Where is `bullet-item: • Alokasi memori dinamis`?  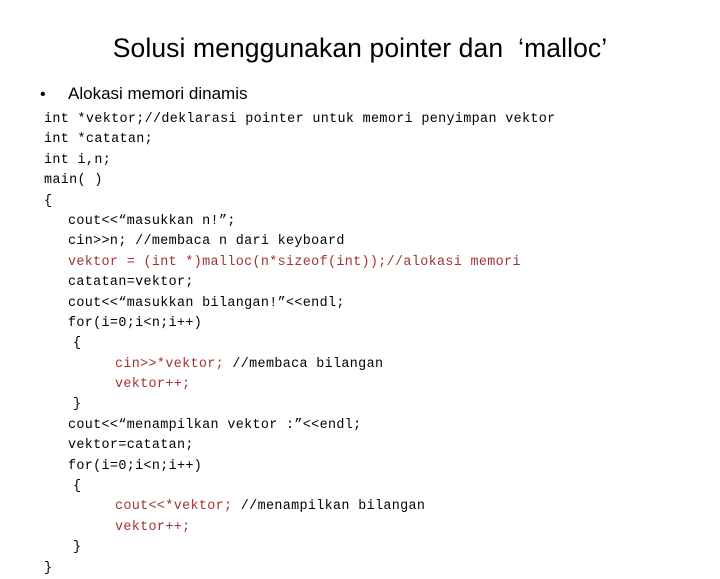
bullet-item: • Alokasi memori dinamis is located at coordinates (144, 94).